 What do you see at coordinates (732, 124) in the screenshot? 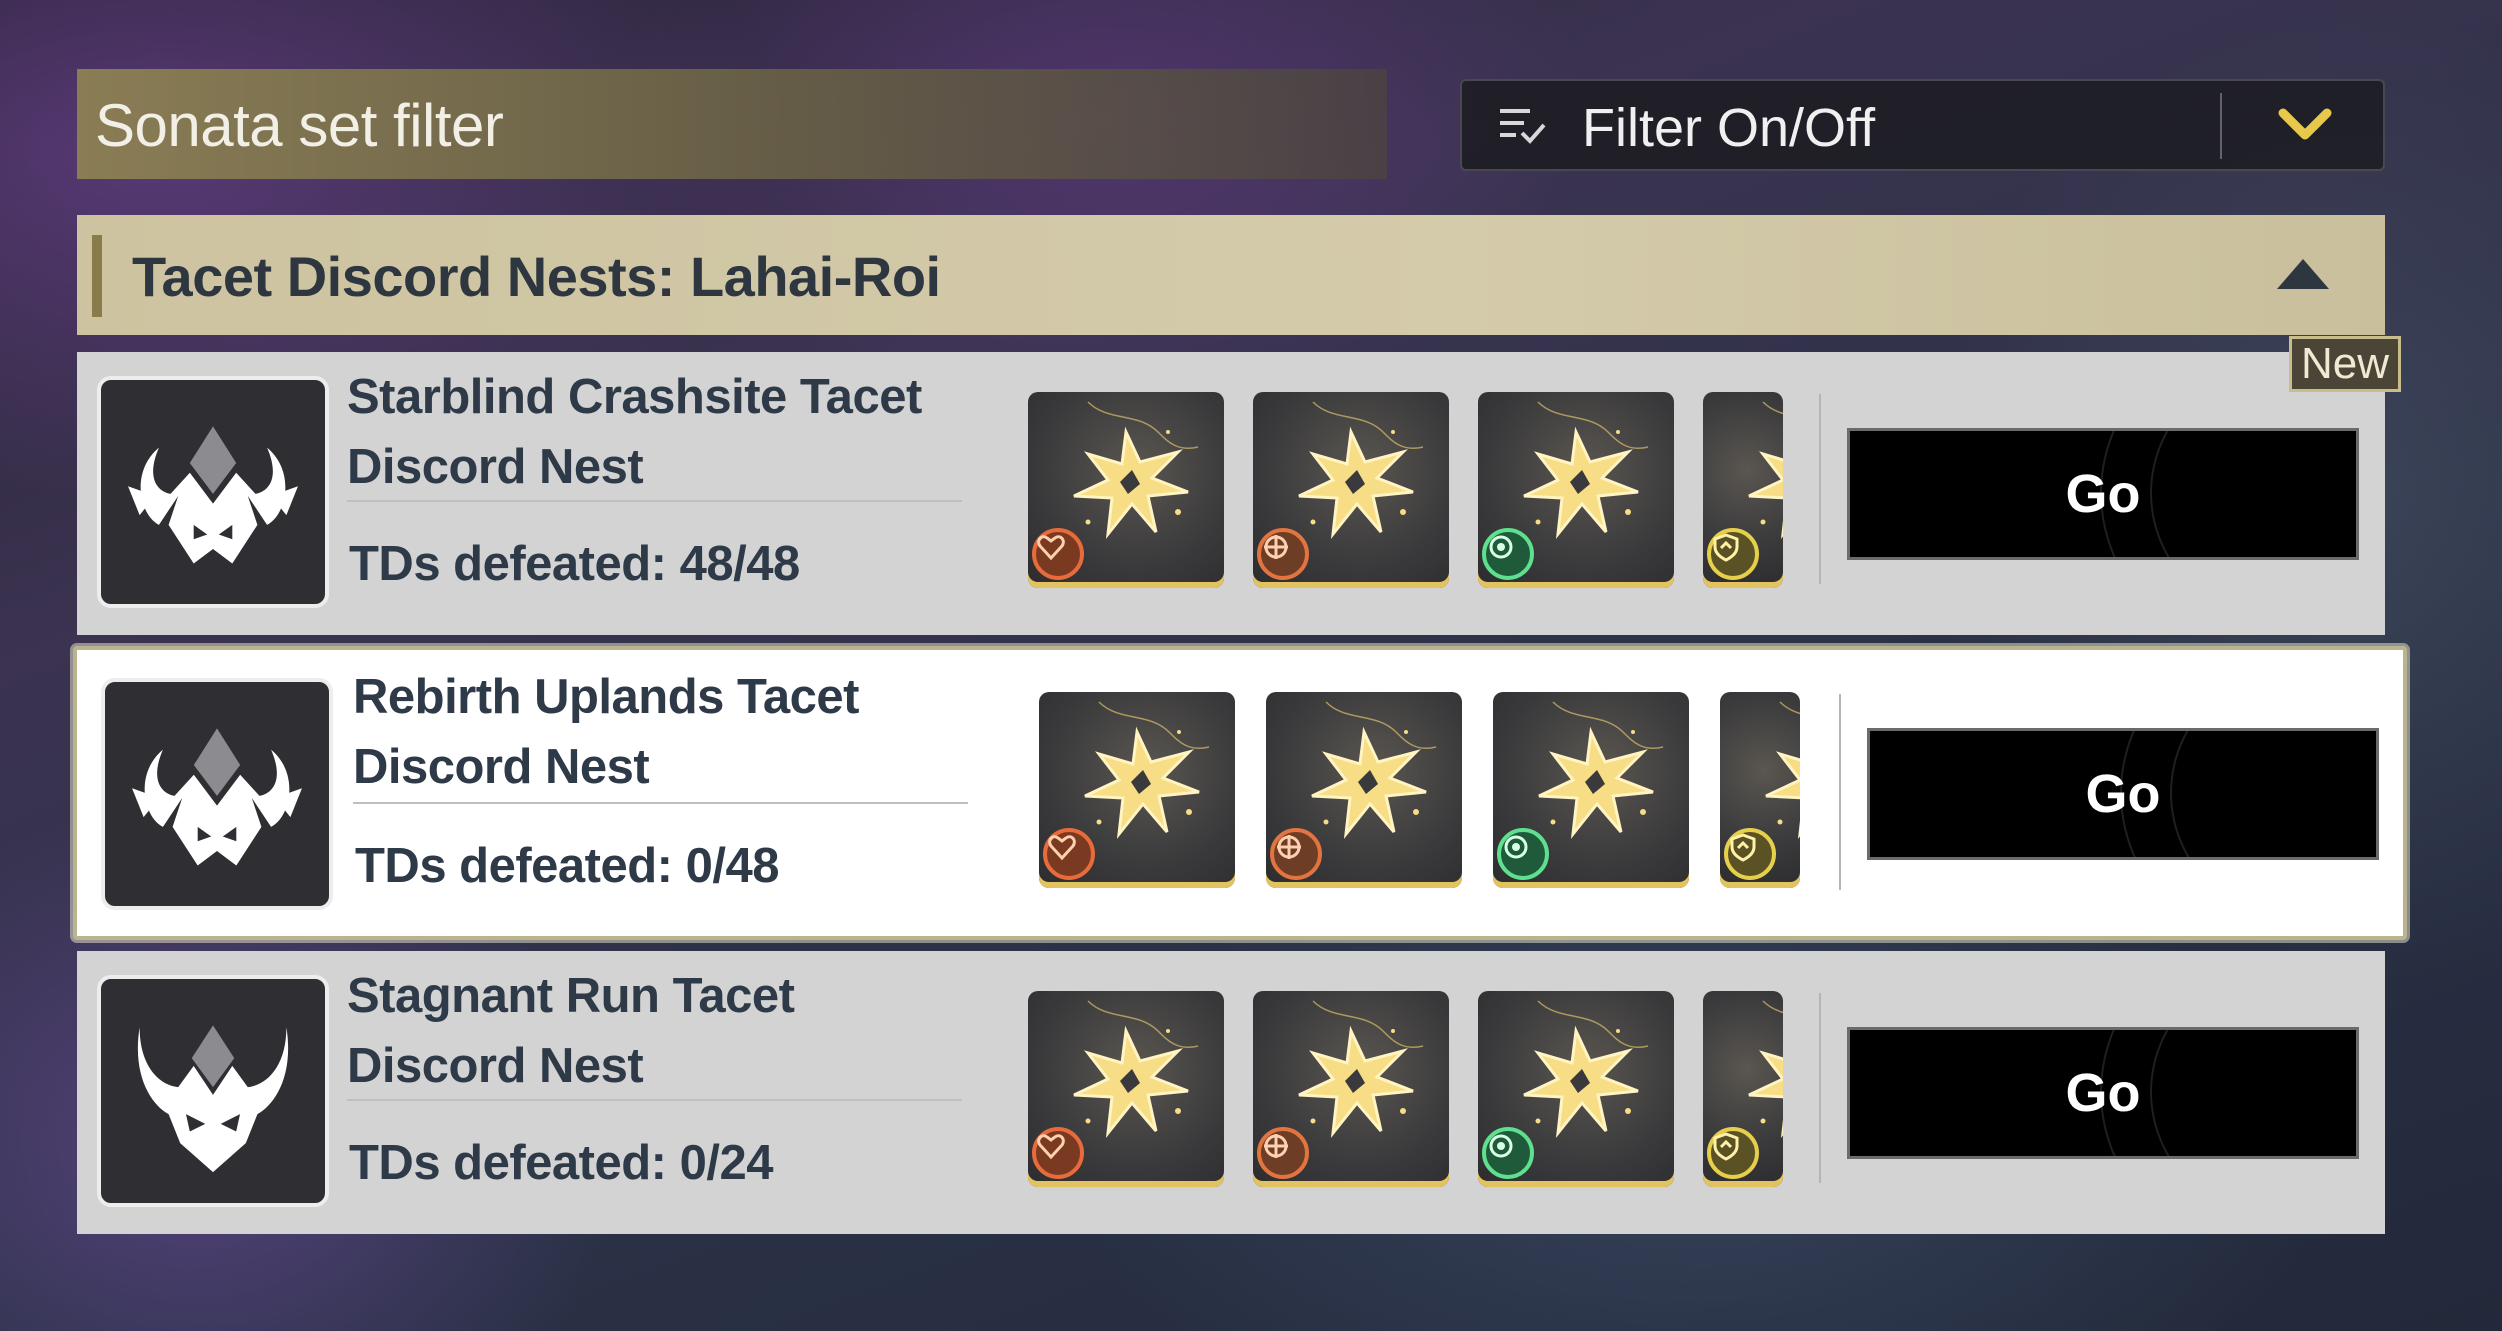
I see `sonata-filter-header: Sonata set filter` at bounding box center [732, 124].